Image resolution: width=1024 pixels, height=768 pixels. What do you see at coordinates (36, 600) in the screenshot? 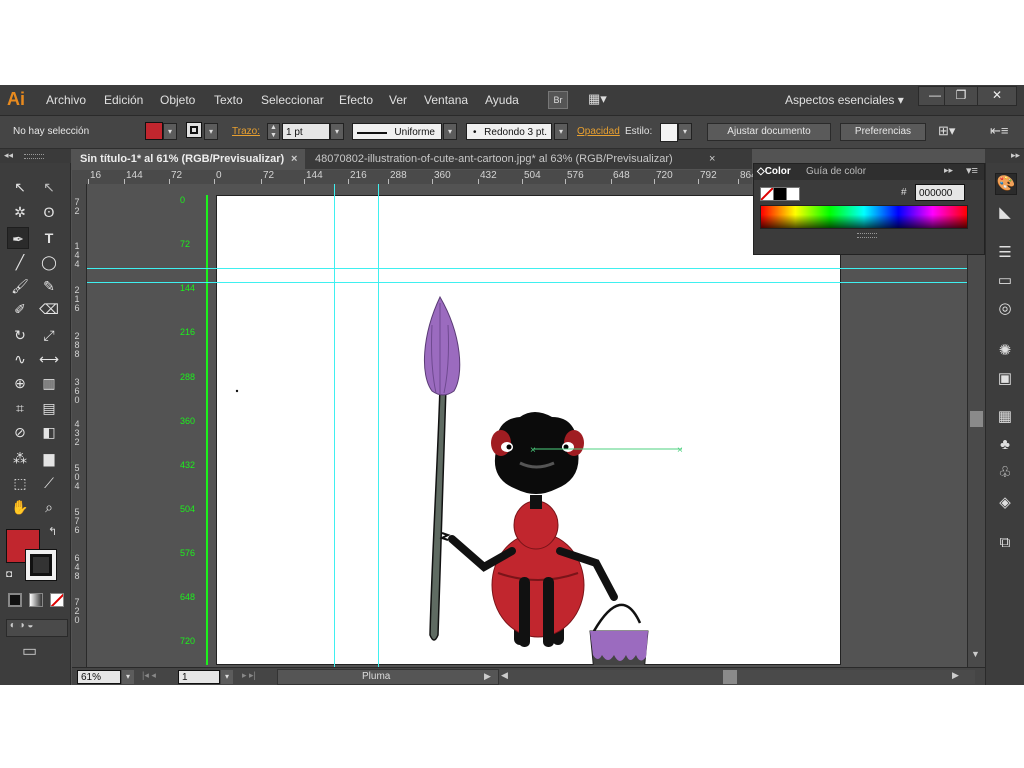
I see `gradient-mode-icon` at bounding box center [36, 600].